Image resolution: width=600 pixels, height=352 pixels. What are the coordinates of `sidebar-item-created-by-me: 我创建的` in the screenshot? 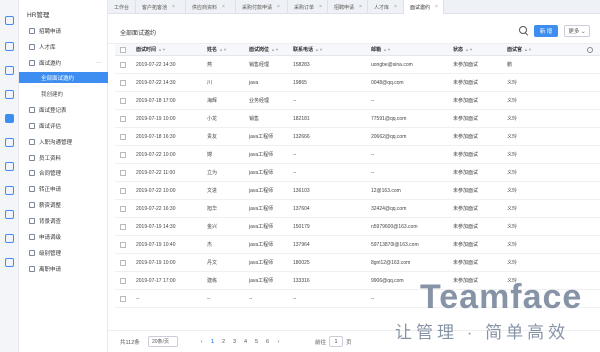 It's located at (63, 93).